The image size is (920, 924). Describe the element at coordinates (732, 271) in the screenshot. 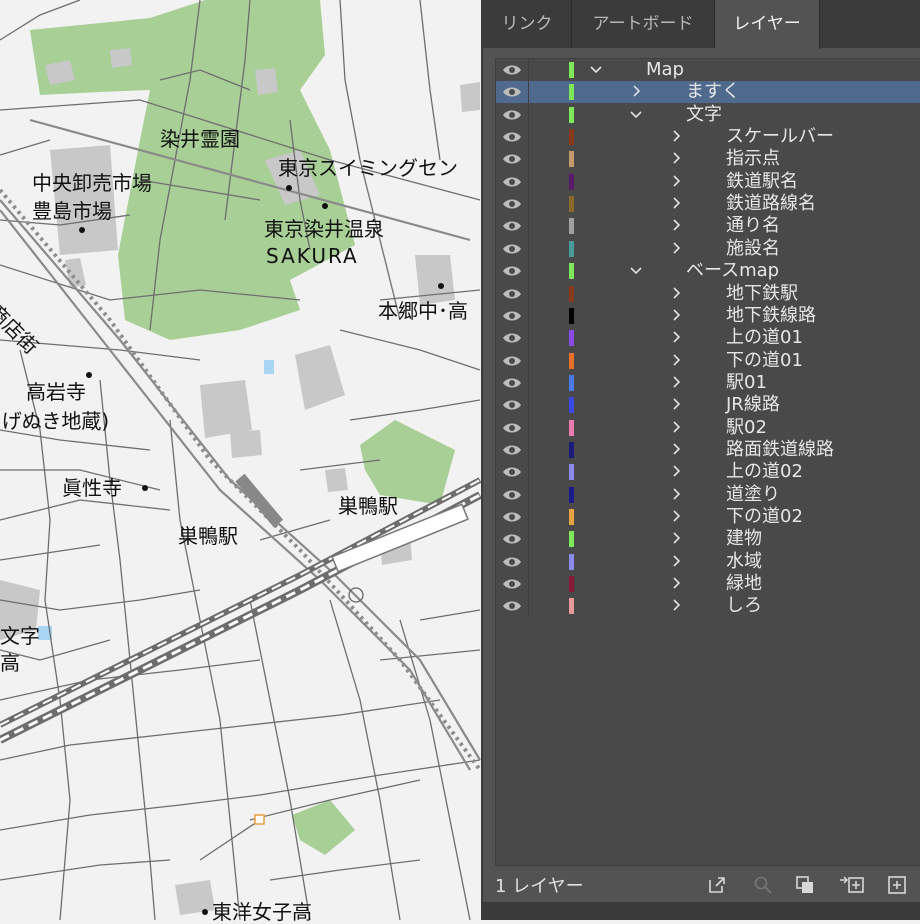

I see `layer-name: ベースmap` at that location.